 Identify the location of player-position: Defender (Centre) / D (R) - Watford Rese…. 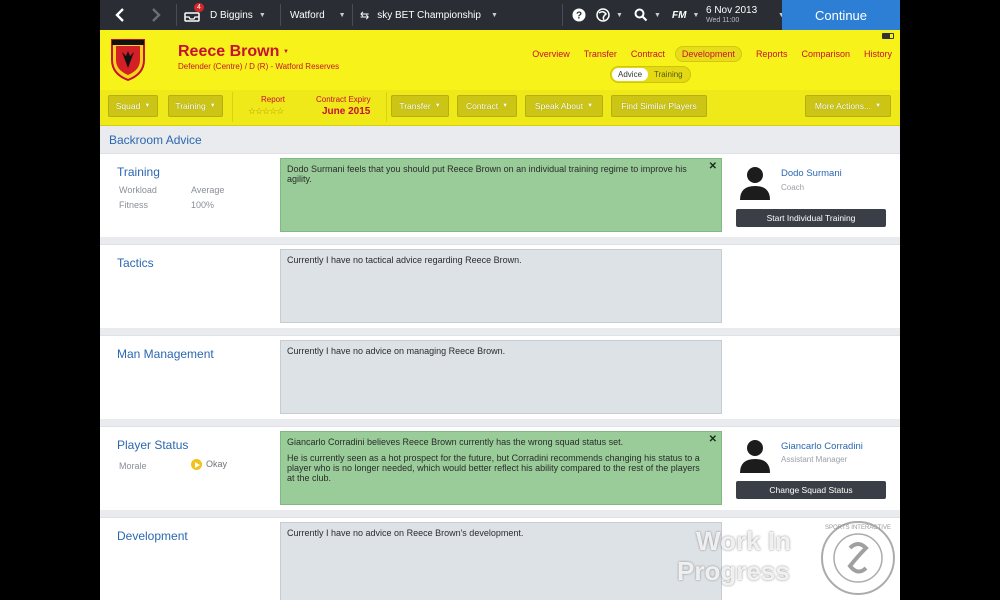
(259, 66).